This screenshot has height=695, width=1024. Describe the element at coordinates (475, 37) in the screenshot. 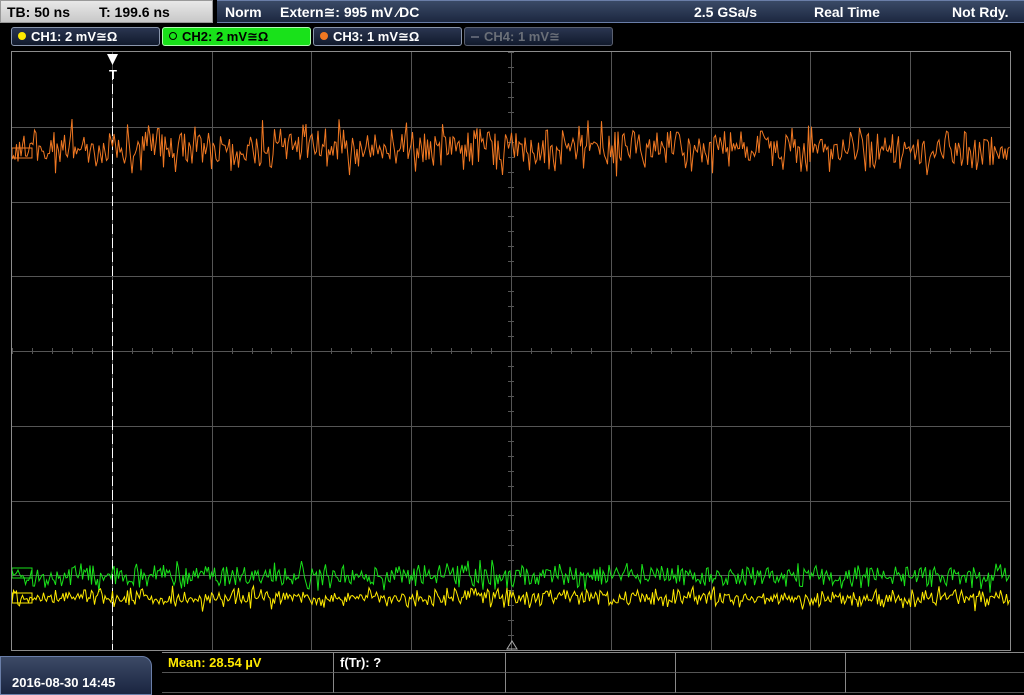

I see `ch4-off-icon` at that location.